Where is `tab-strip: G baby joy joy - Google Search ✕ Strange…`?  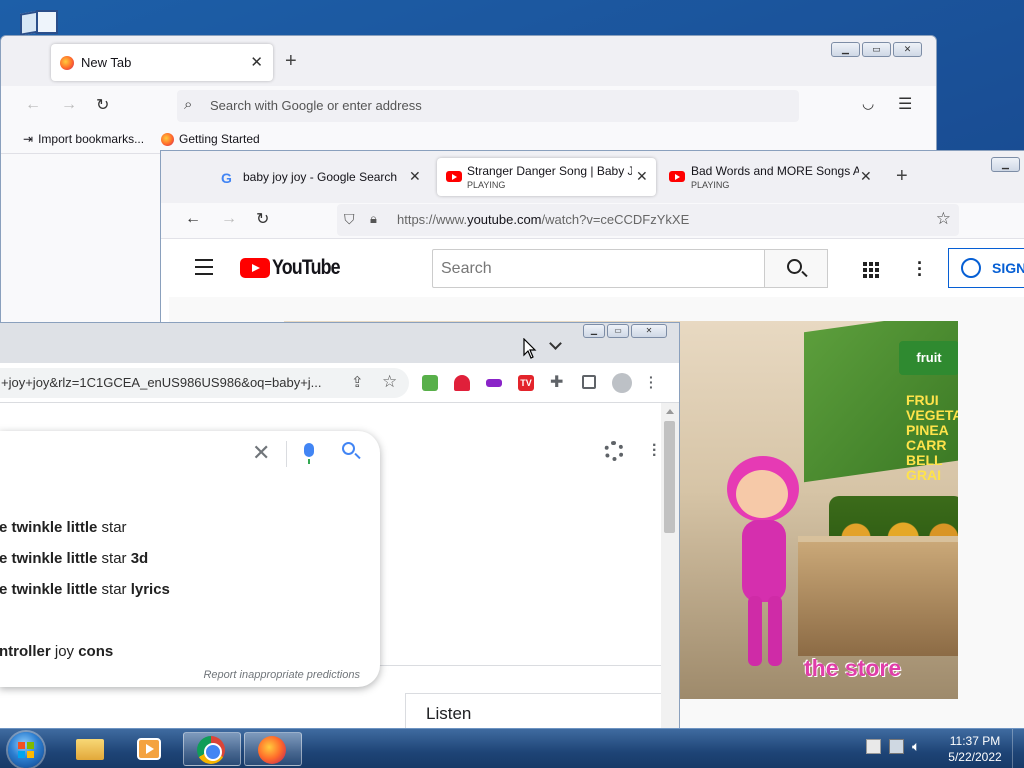 tab-strip: G baby joy joy - Google Search ✕ Strange… is located at coordinates (592, 177).